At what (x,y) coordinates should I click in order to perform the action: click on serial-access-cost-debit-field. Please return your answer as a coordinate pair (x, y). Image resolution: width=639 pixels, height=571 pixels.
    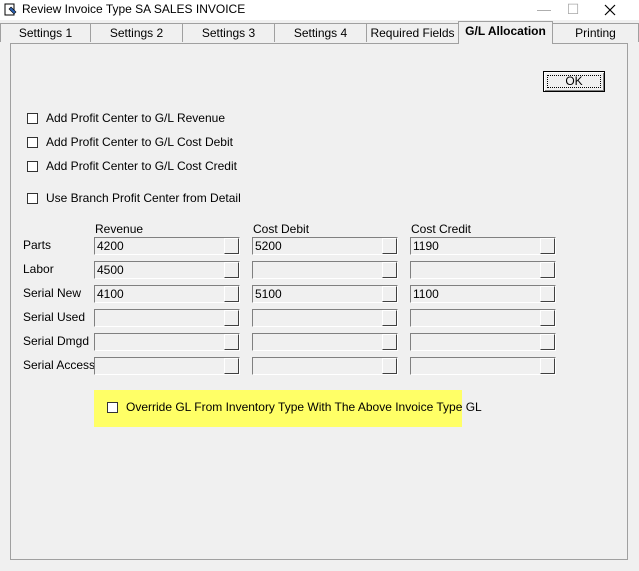
    Looking at the image, I should click on (325, 366).